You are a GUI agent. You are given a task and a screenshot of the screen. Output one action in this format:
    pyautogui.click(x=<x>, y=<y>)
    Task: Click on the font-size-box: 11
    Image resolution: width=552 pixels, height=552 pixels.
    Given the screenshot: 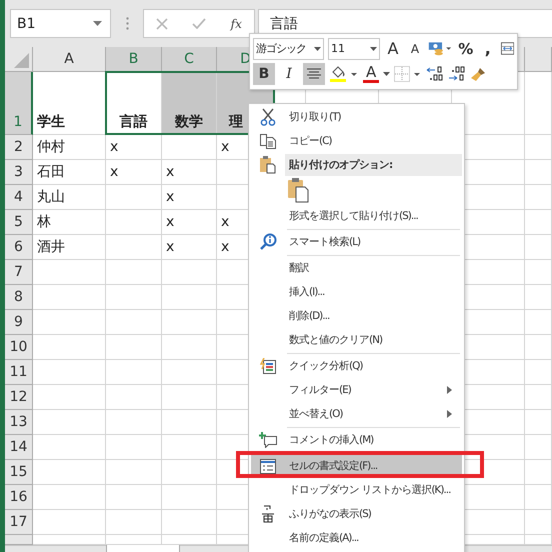 What is the action you would take?
    pyautogui.click(x=354, y=49)
    